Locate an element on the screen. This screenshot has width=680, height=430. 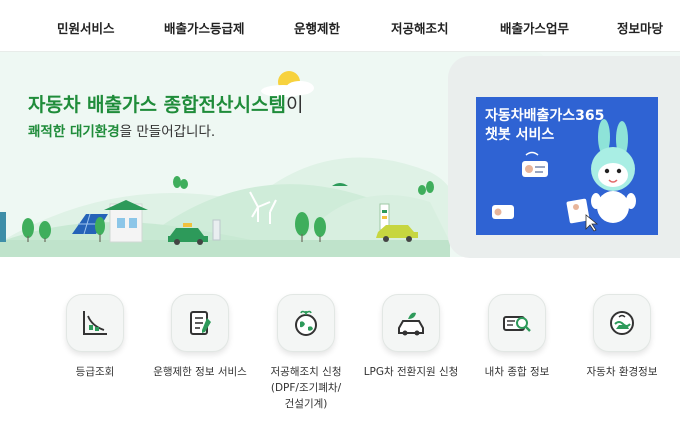
cursor-icon is located at coordinates (592, 223).